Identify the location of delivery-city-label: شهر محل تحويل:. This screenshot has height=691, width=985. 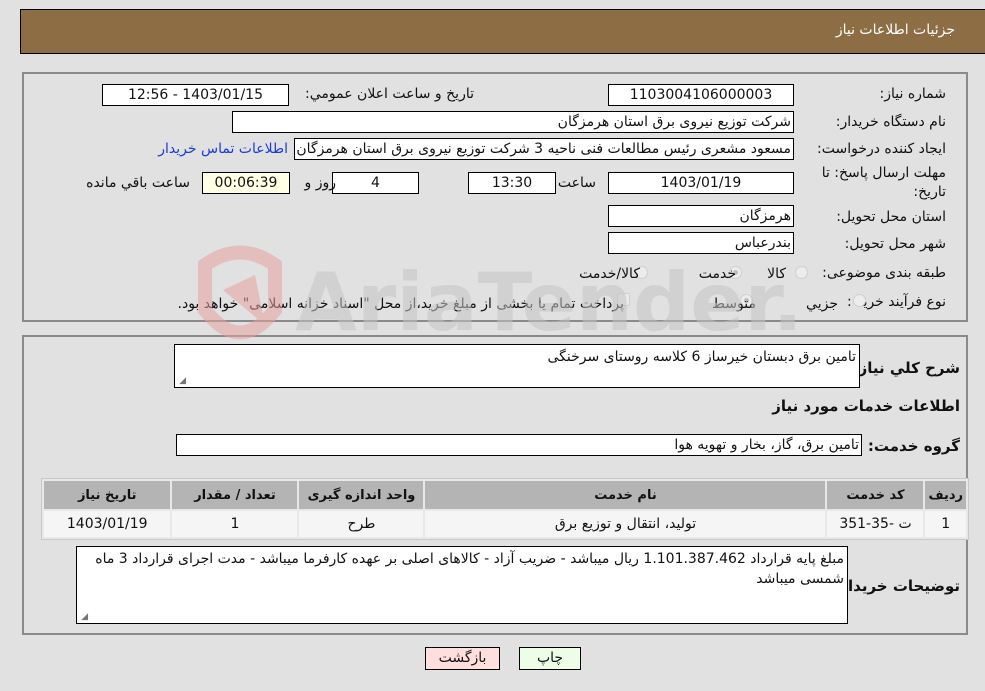
(895, 244).